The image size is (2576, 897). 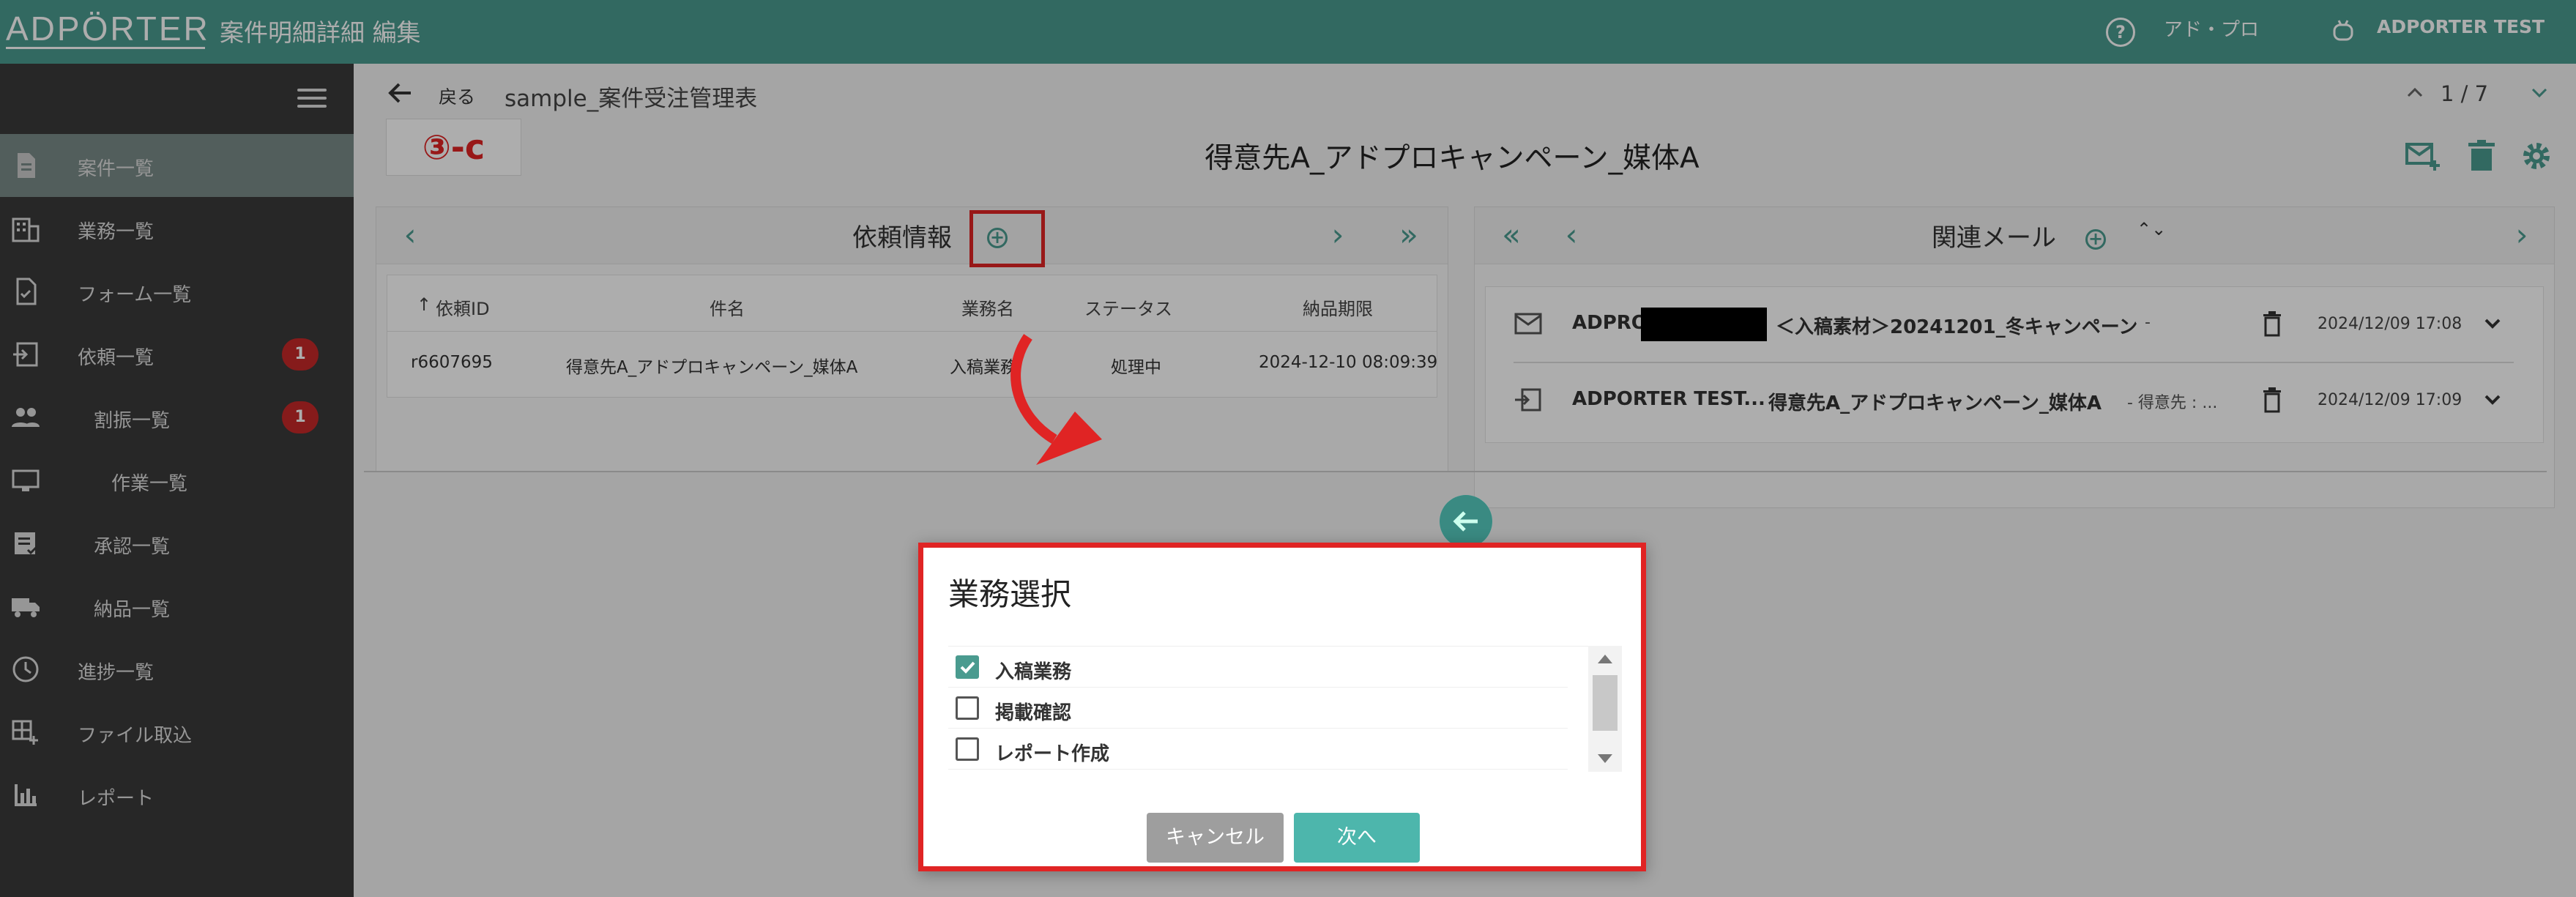 What do you see at coordinates (1033, 713) in the screenshot?
I see `task-option-label: 掲載確認` at bounding box center [1033, 713].